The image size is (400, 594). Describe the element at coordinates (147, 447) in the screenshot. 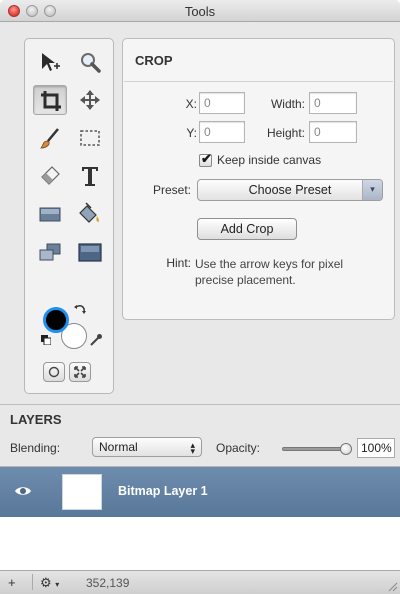

I see `blending-select: Normal ▴ ▾` at that location.